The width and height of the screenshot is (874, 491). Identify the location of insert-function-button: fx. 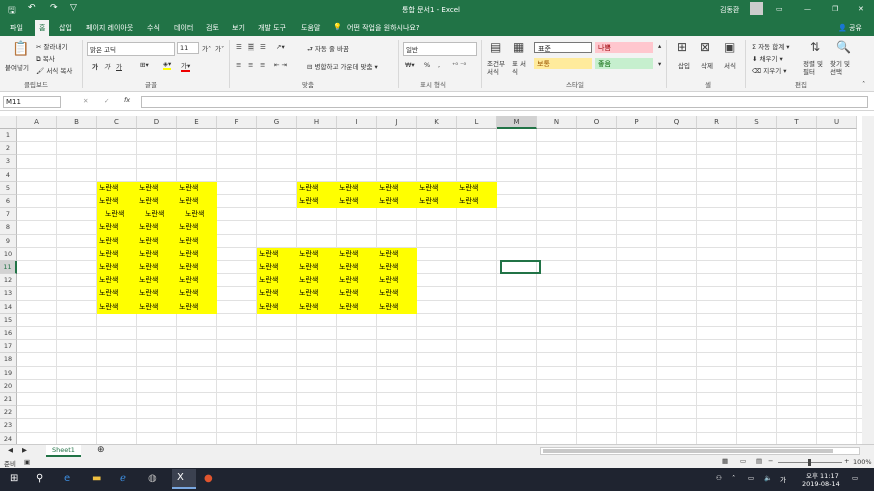
(127, 100).